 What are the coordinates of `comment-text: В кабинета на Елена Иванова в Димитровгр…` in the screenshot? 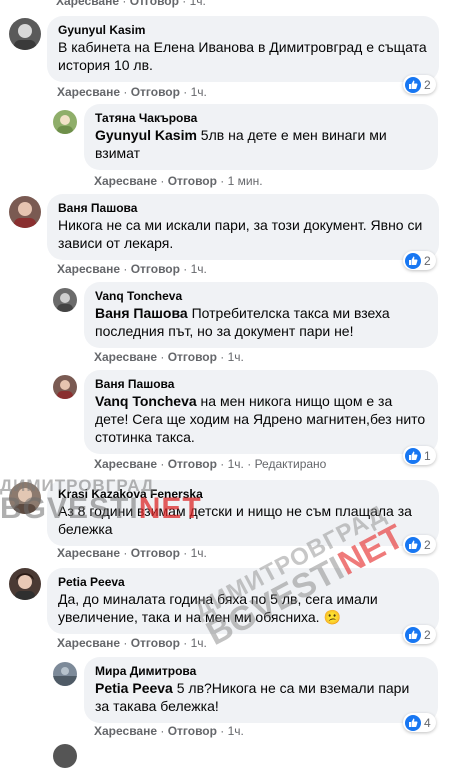 It's located at (242, 56).